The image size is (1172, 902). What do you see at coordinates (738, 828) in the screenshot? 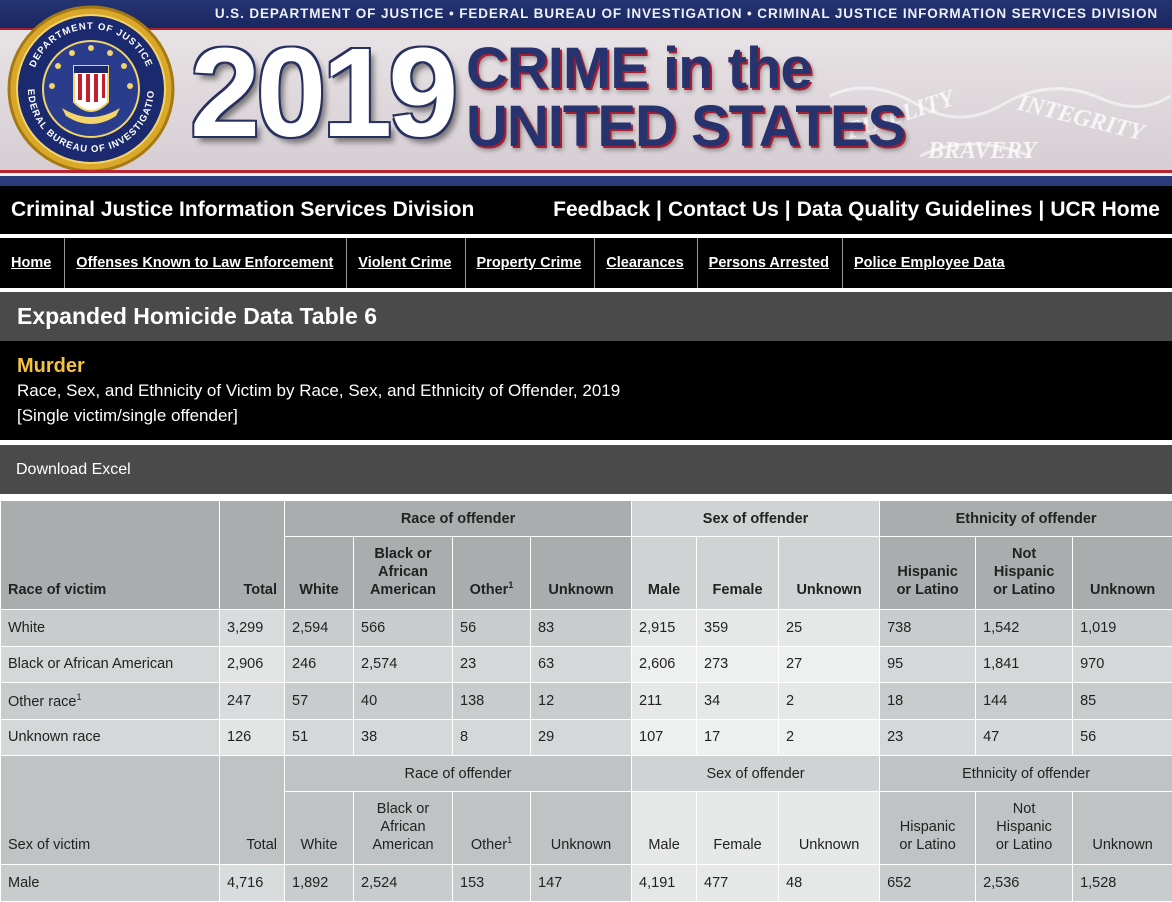
I see `female-header: Female` at bounding box center [738, 828].